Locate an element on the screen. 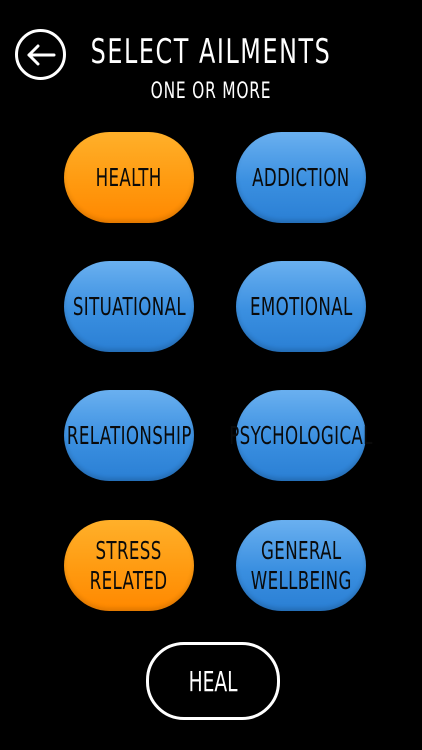 The width and height of the screenshot is (422, 750). ailment-button-relationship: RELATIONSHIP is located at coordinates (129, 435).